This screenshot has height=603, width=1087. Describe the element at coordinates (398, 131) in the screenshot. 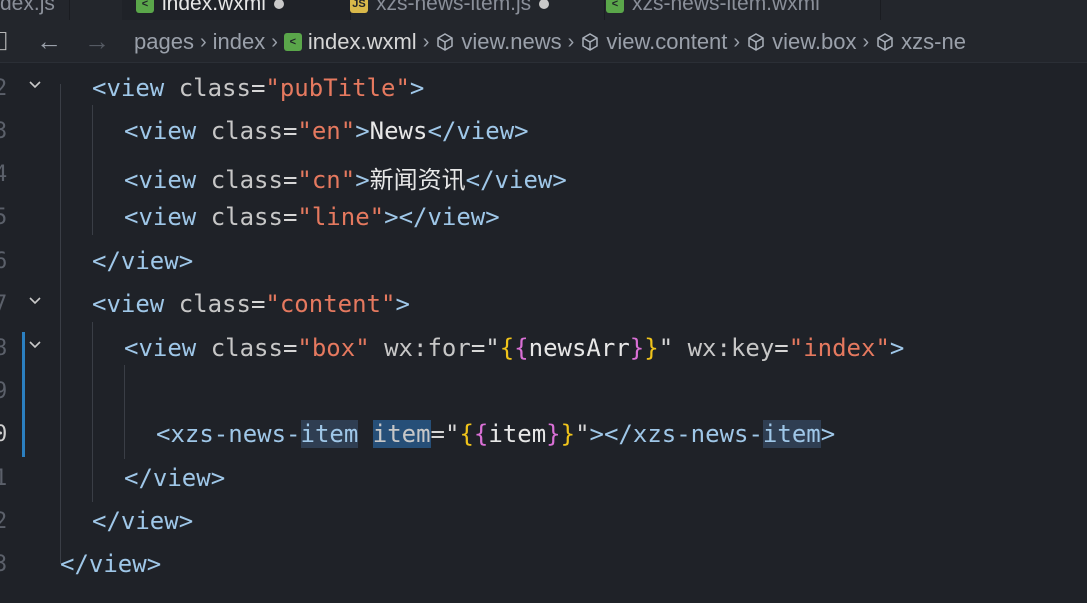

I see `text-content: News` at that location.